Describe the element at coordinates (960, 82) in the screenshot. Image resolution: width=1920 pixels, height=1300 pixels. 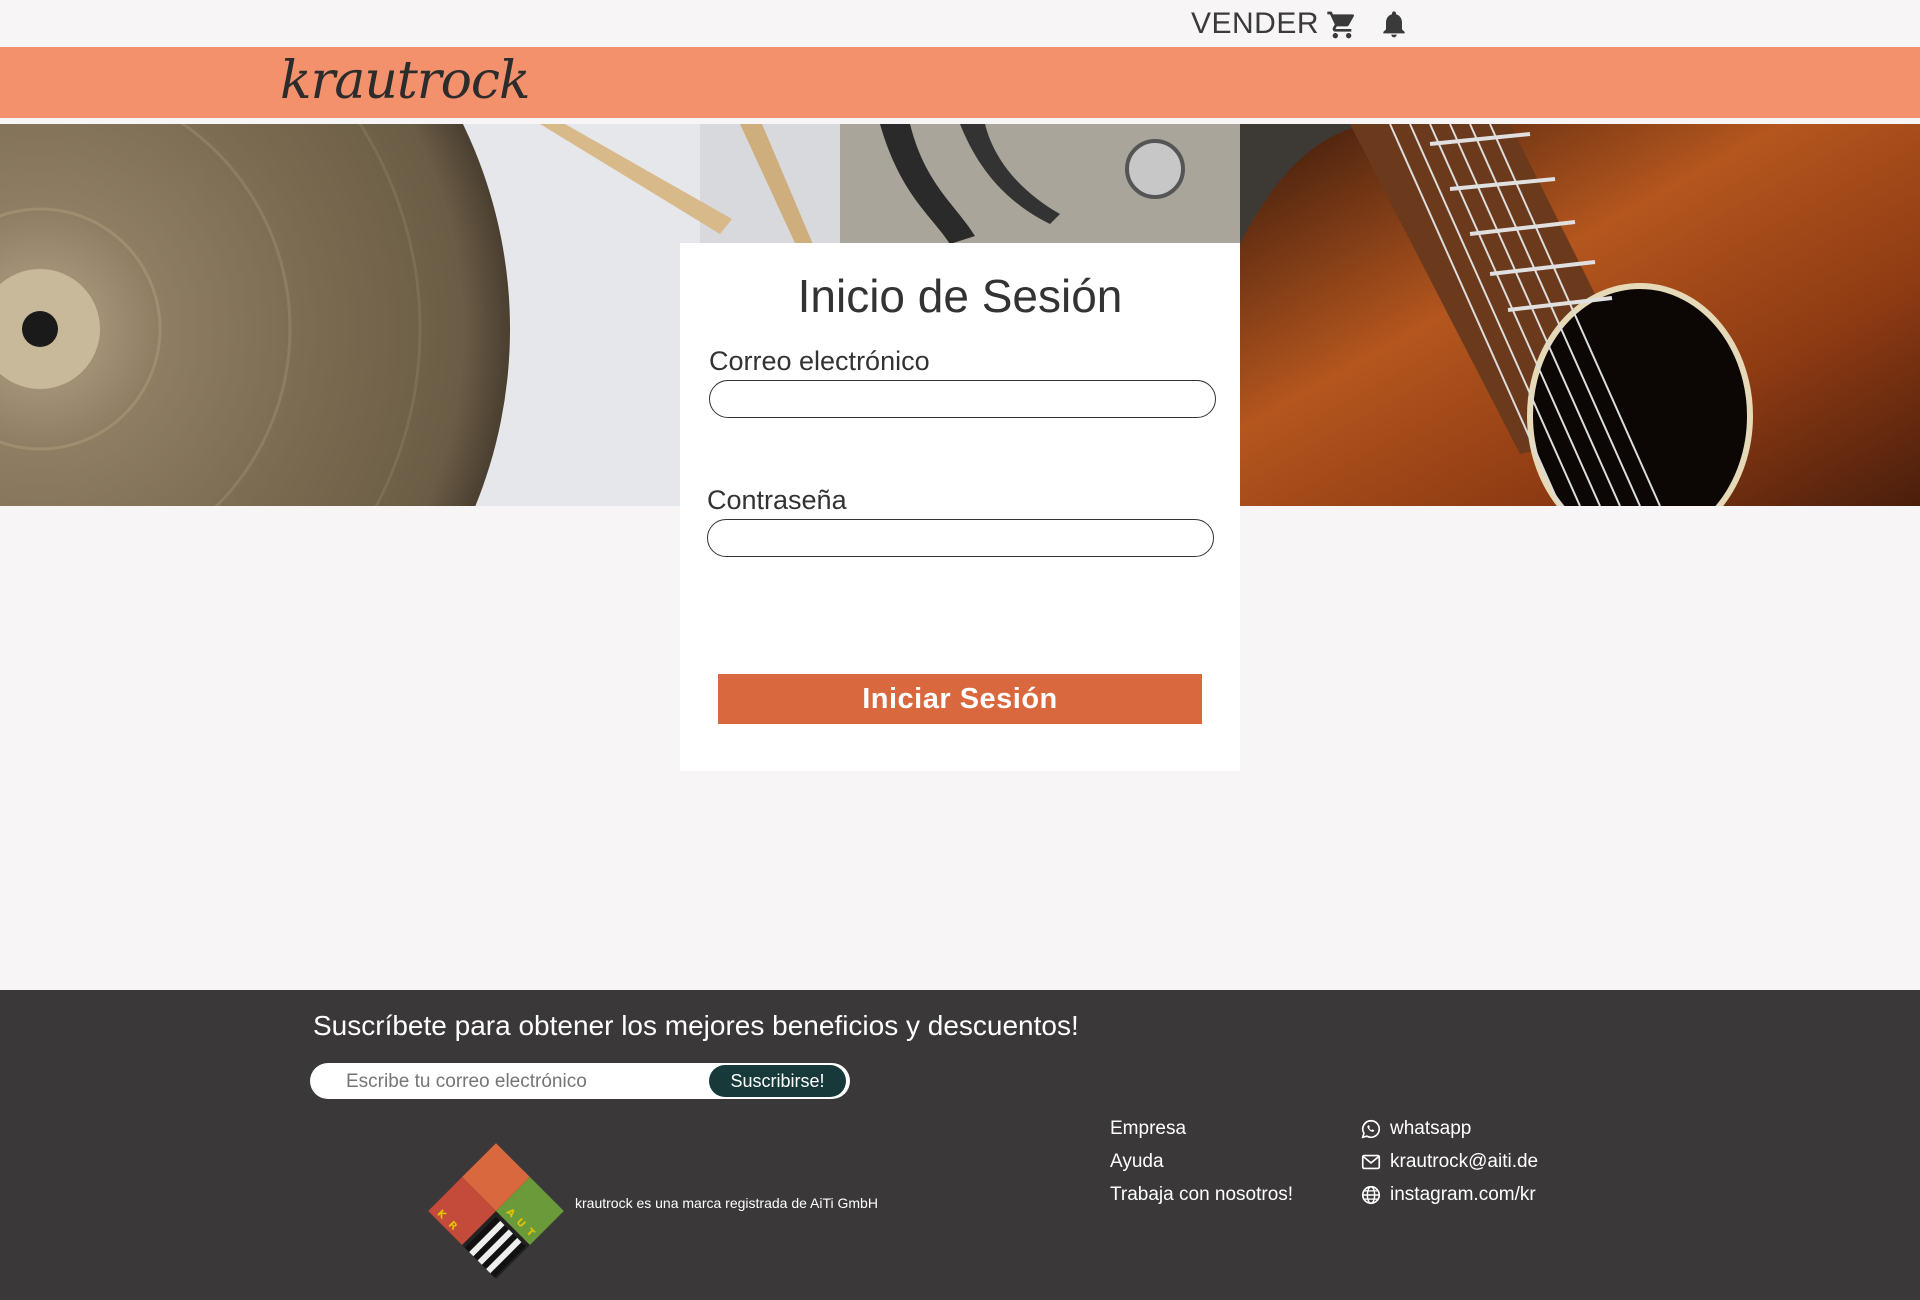
I see `brand-bar: krautrock` at that location.